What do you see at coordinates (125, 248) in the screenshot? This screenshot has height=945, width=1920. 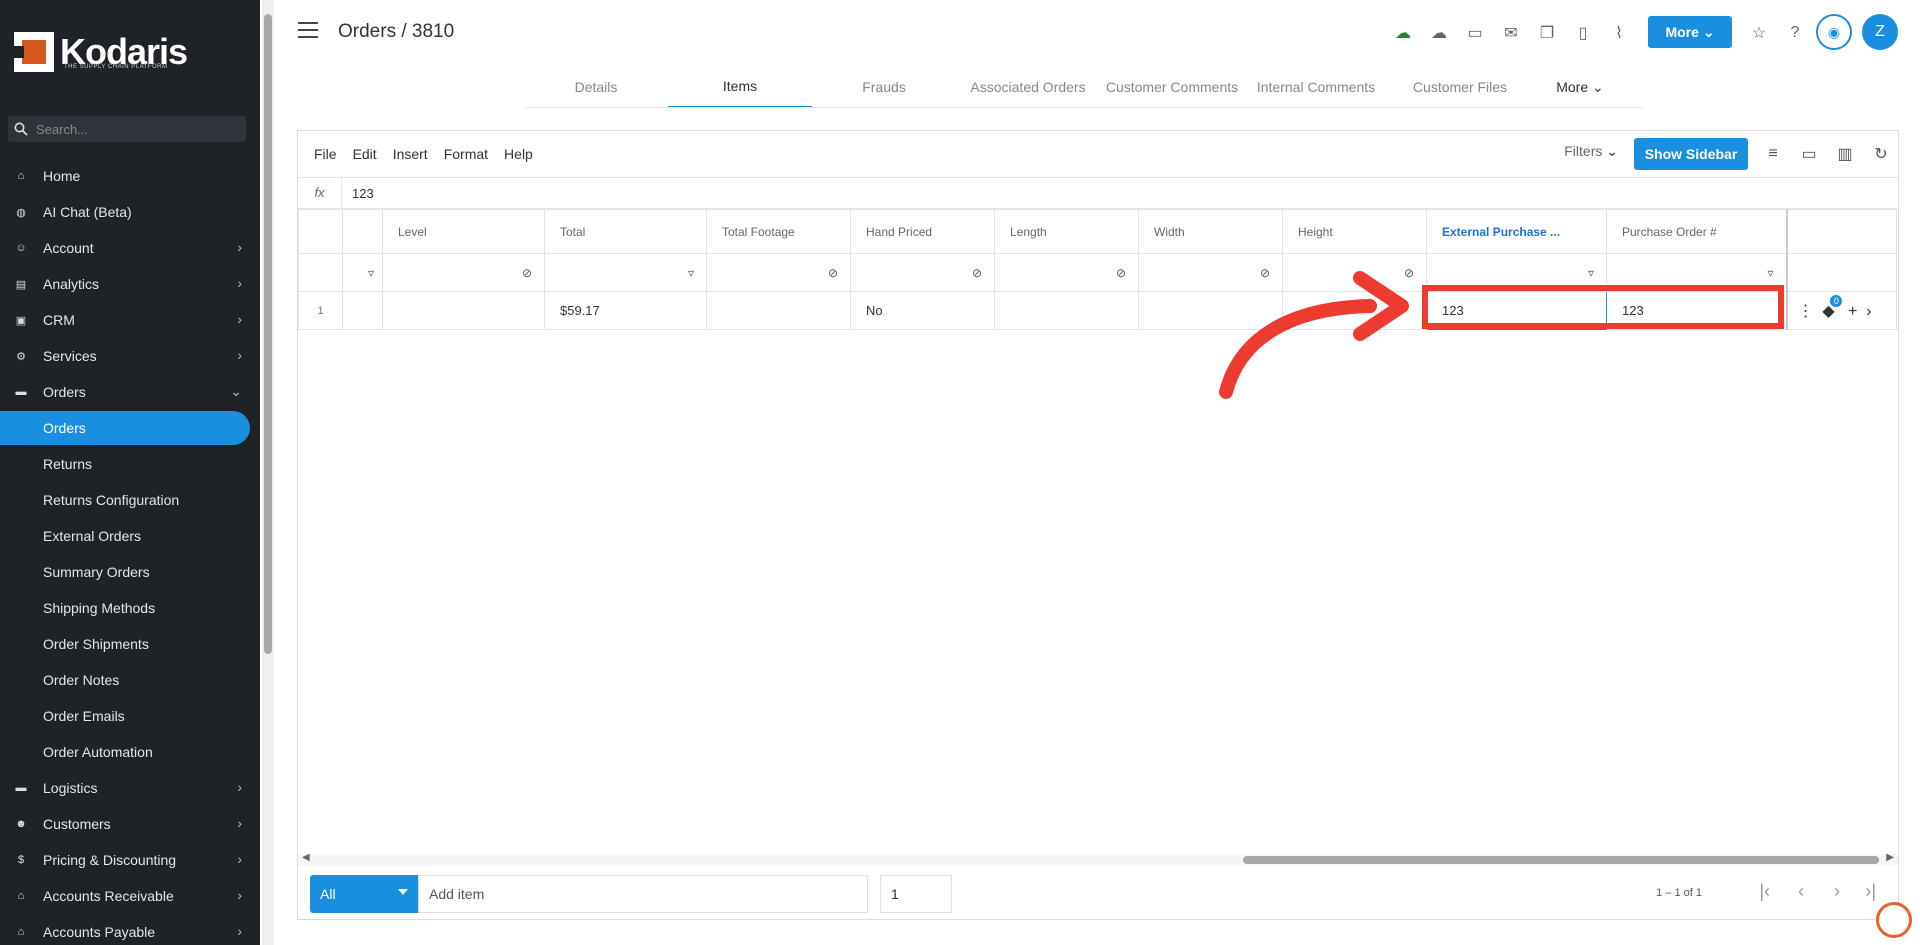 I see `sidebar-item-account: ☺ Account ›` at bounding box center [125, 248].